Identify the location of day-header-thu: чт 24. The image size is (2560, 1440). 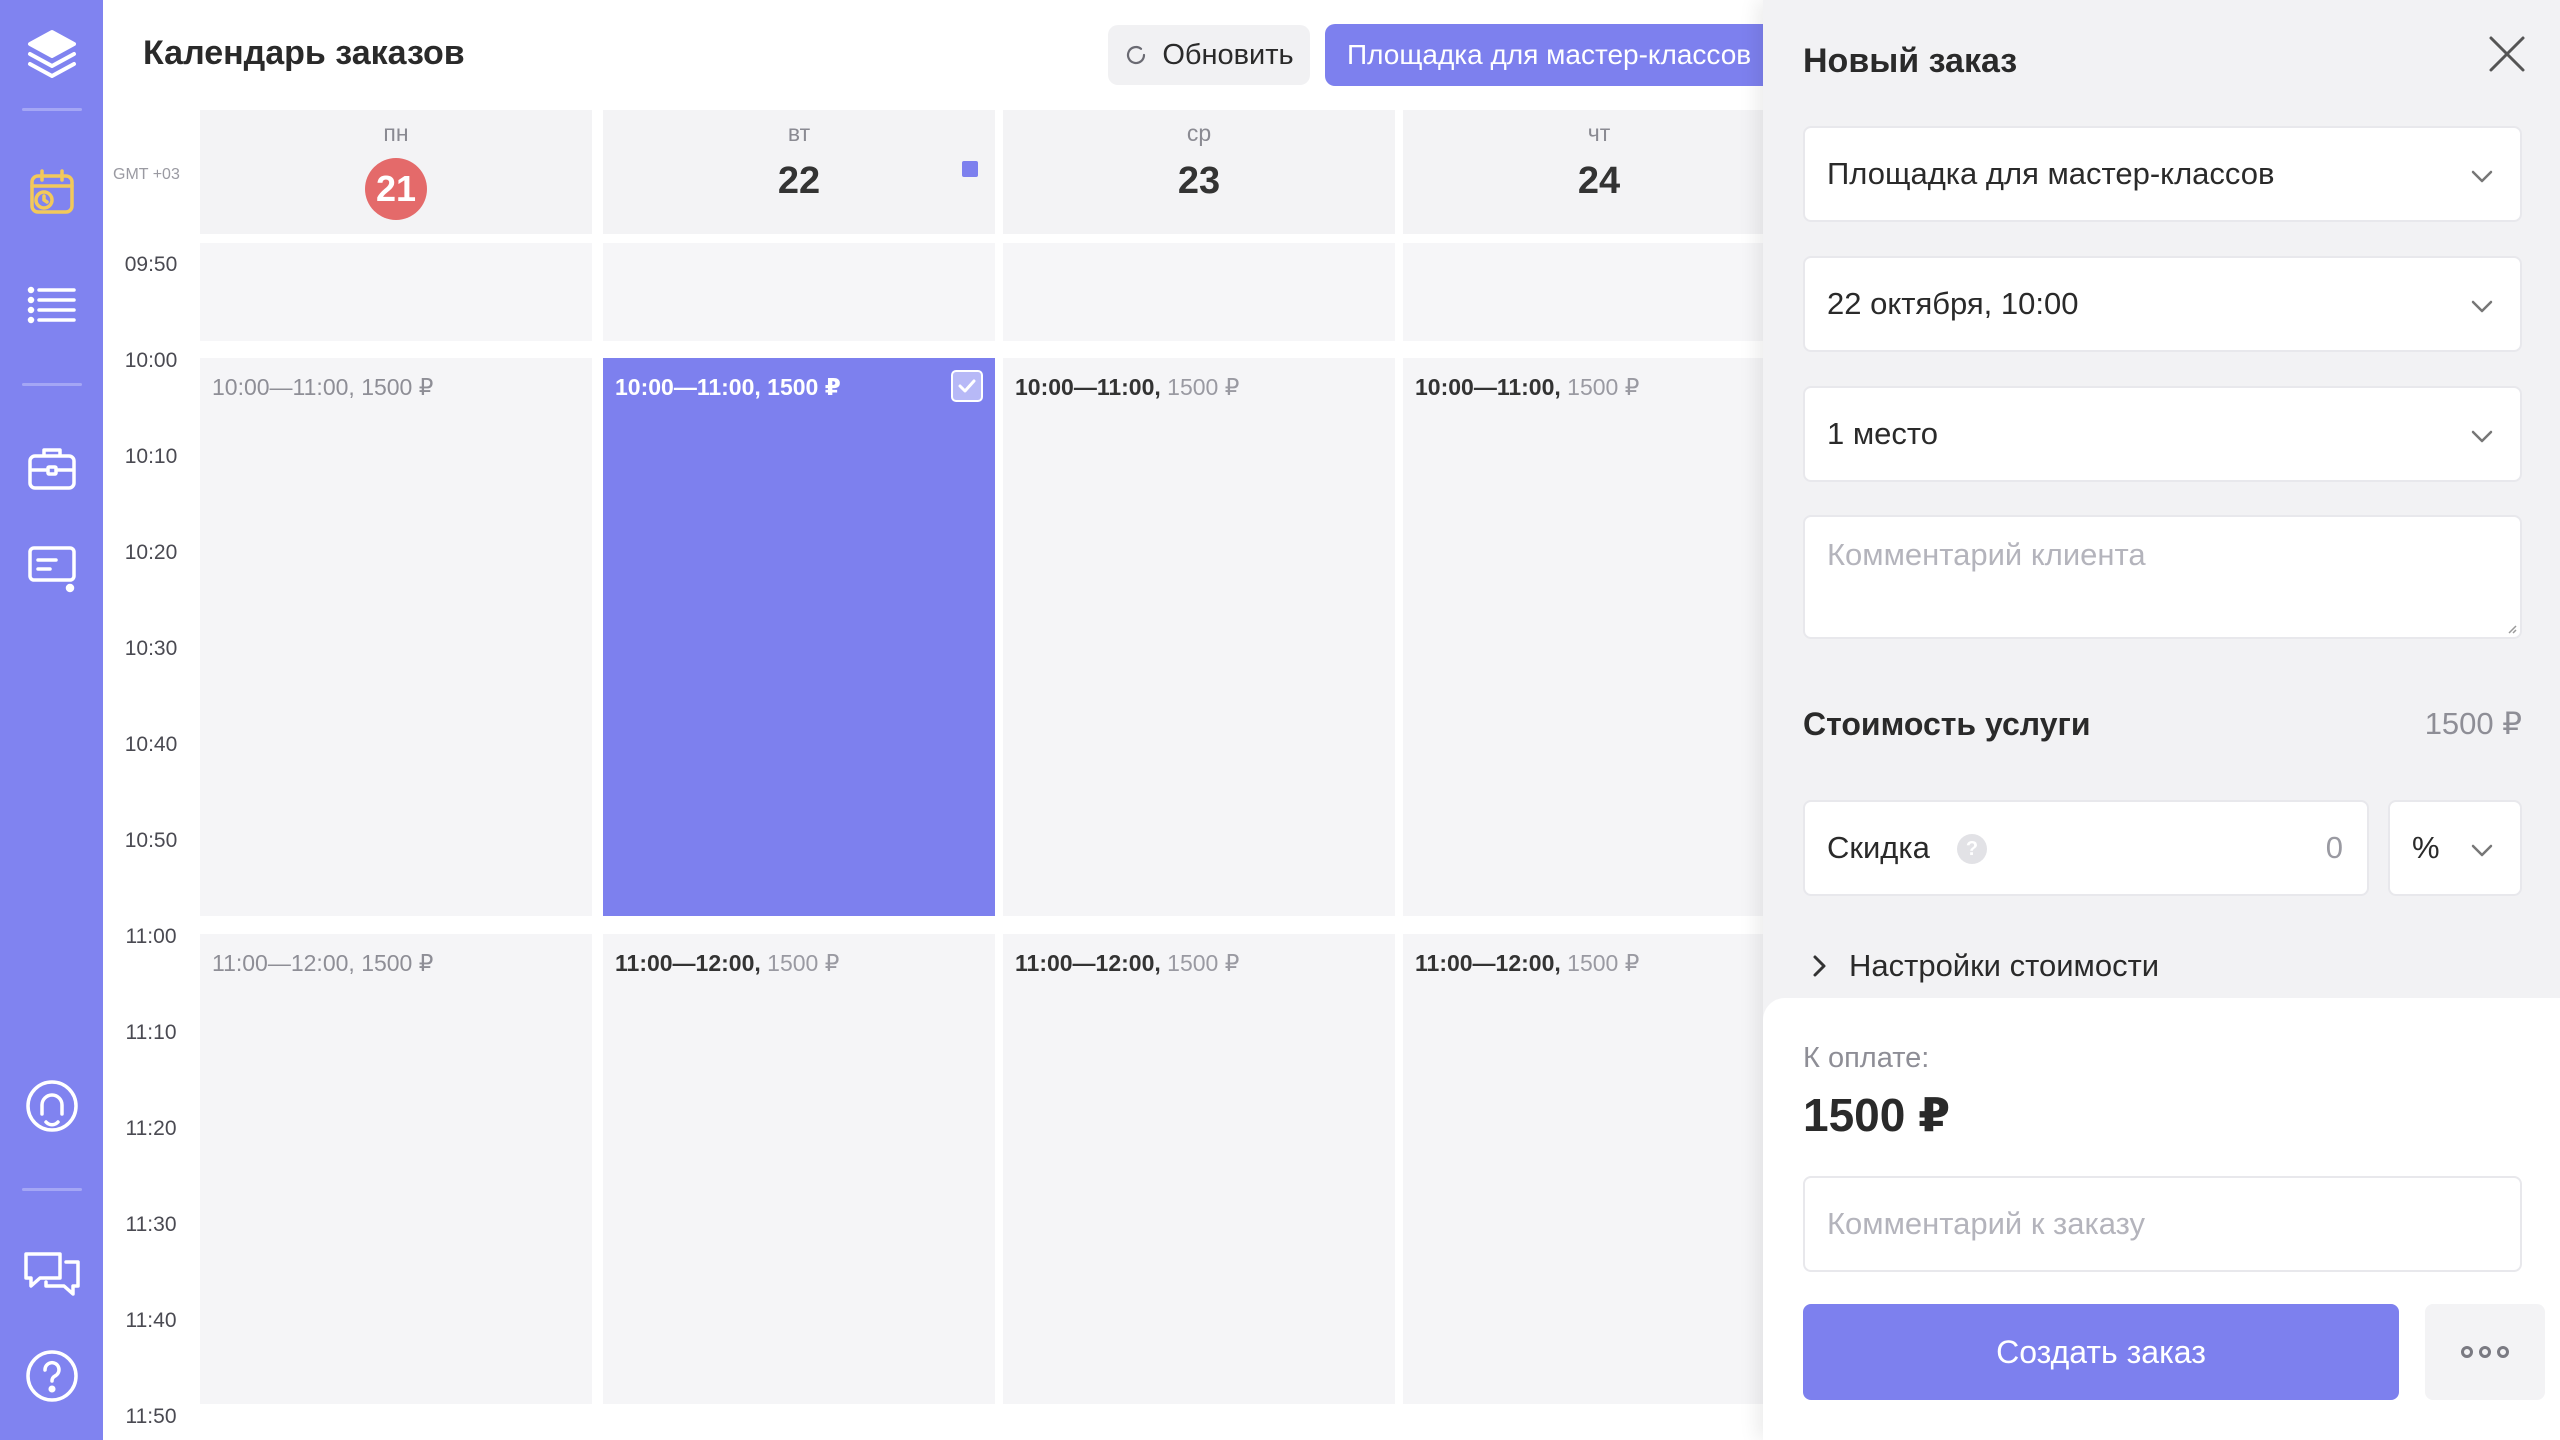
(1599, 172).